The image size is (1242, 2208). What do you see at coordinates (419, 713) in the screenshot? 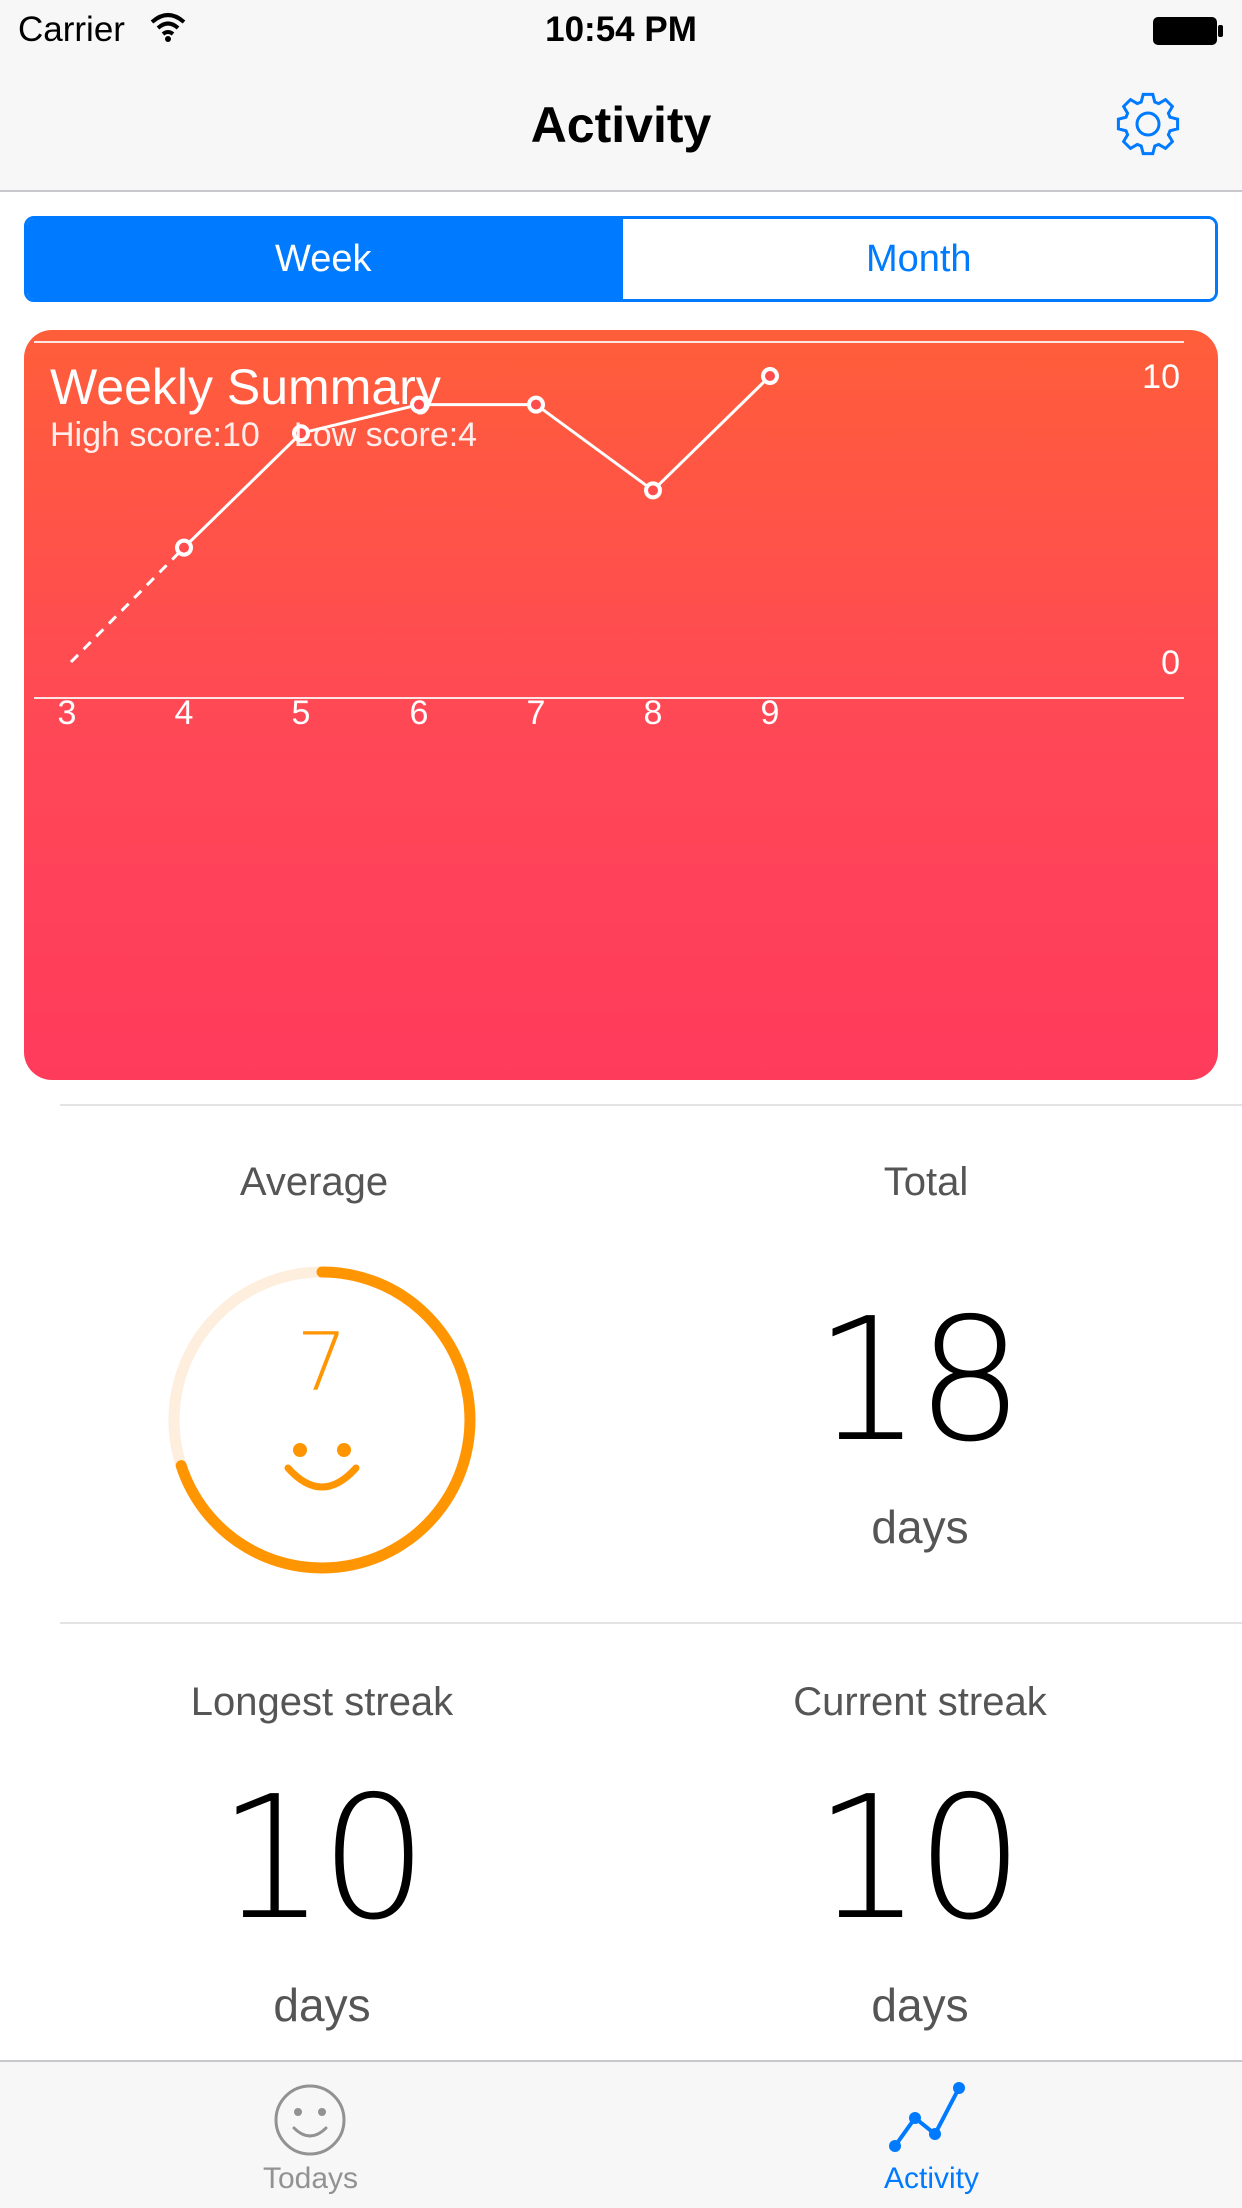
I see `x-tick-label: 6` at bounding box center [419, 713].